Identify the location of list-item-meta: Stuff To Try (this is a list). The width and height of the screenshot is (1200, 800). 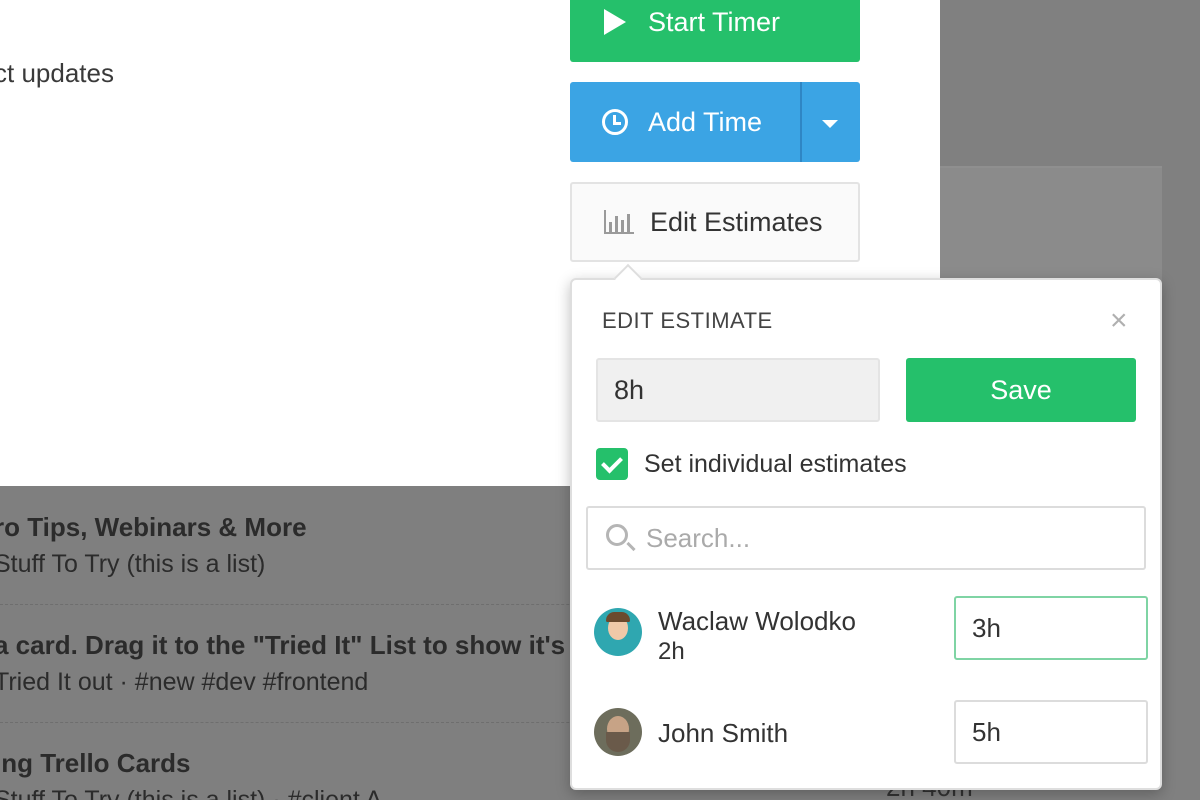
(133, 564).